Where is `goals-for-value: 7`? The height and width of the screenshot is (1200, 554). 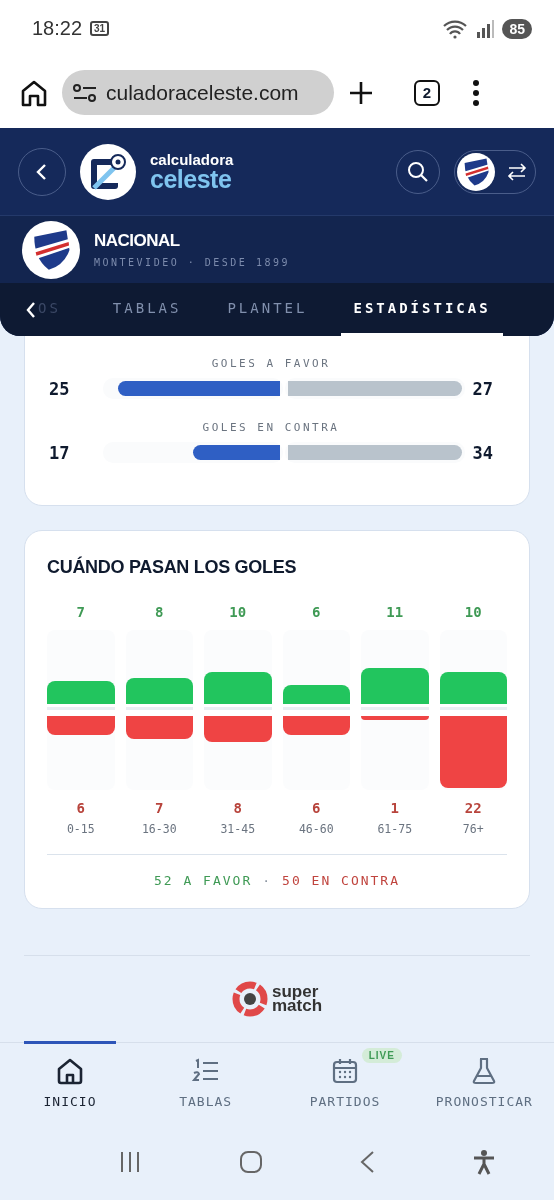
goals-for-value: 7 is located at coordinates (80, 613).